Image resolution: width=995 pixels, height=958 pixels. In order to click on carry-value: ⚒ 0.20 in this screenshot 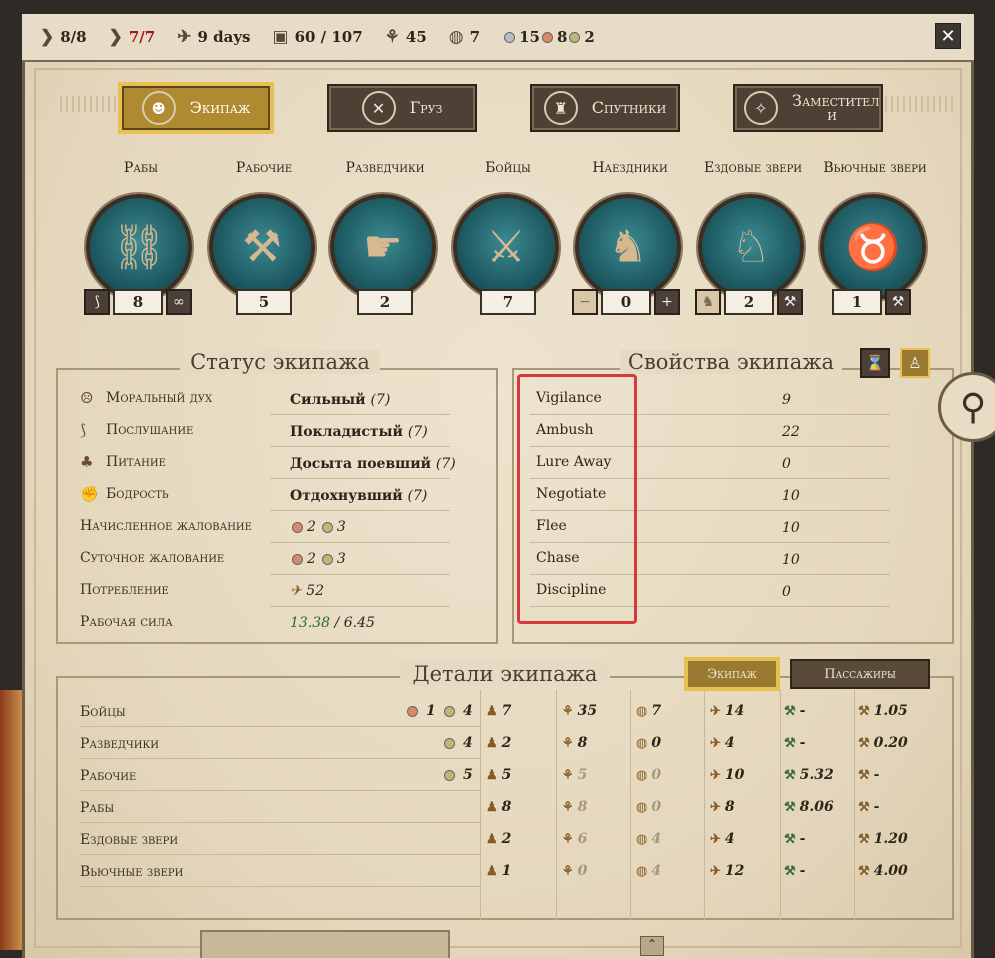, I will do `click(883, 743)`.